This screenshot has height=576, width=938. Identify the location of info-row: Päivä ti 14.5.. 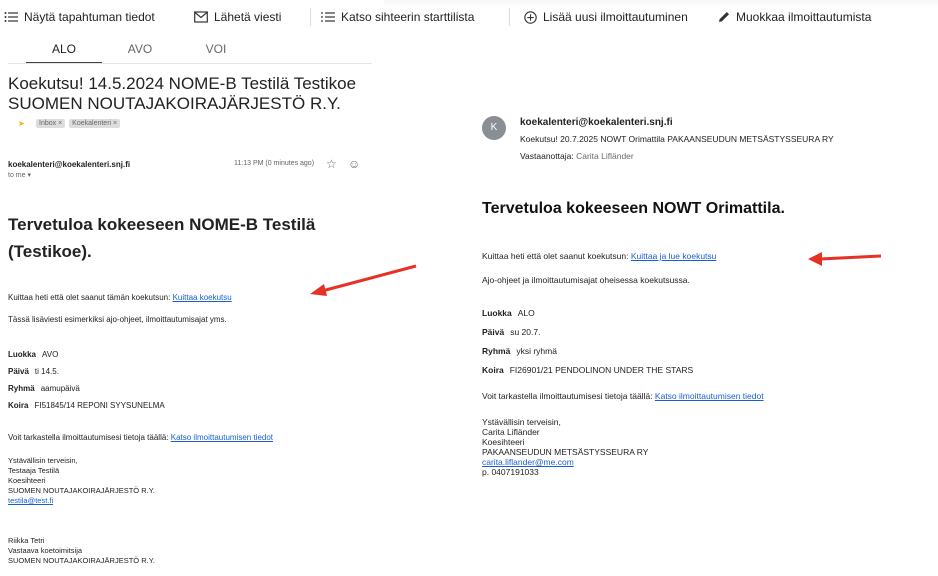
(86, 371).